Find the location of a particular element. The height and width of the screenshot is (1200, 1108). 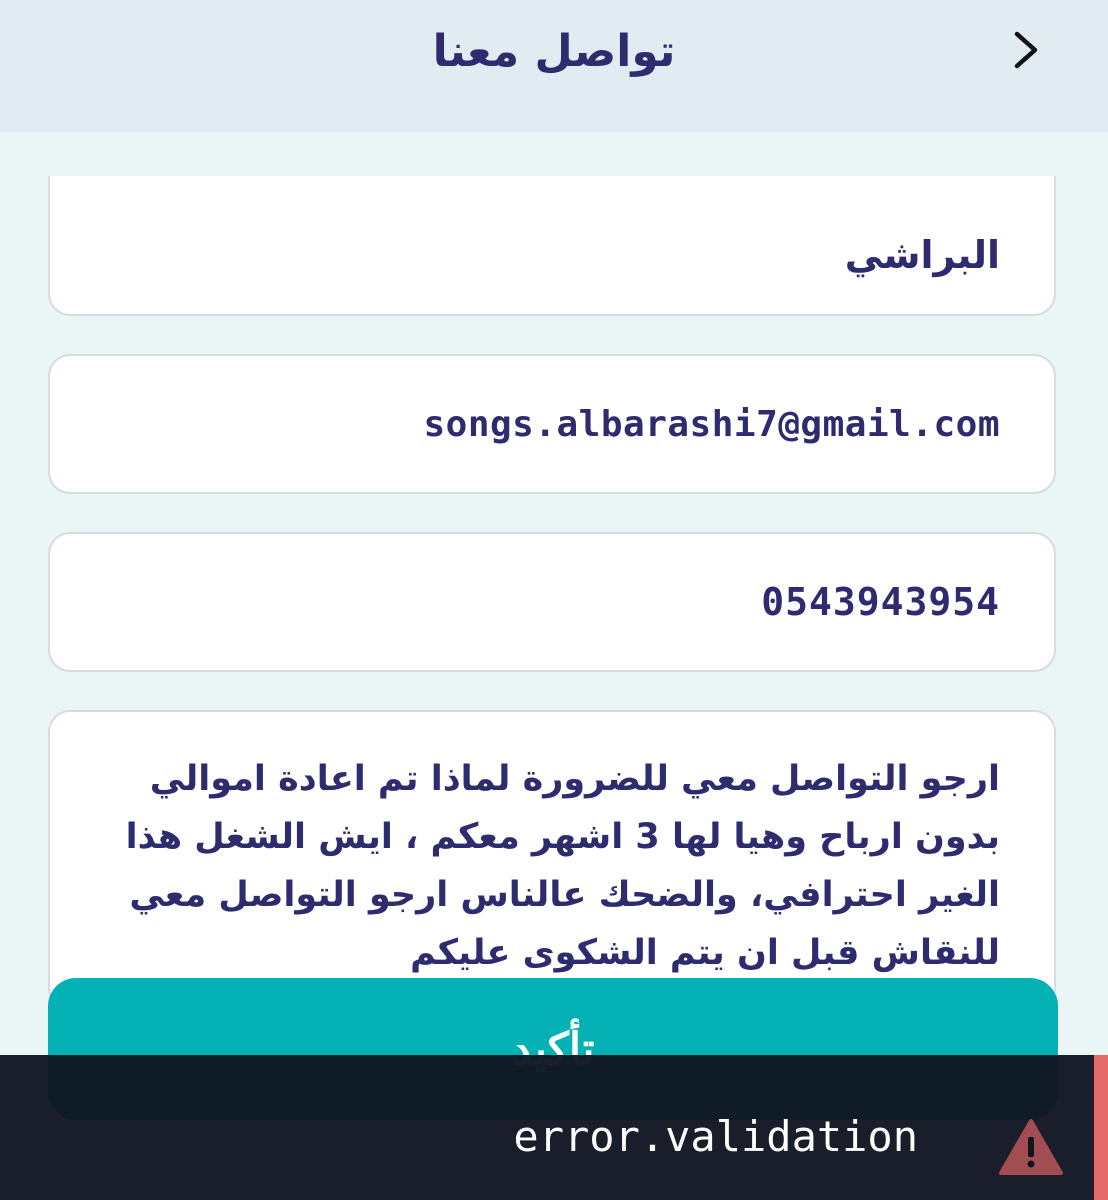

error-toast: error.validation is located at coordinates (554, 1127).